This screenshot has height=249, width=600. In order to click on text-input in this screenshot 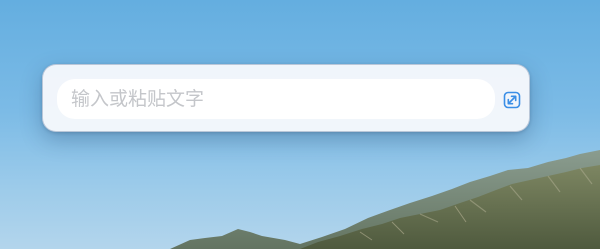, I will do `click(276, 99)`.